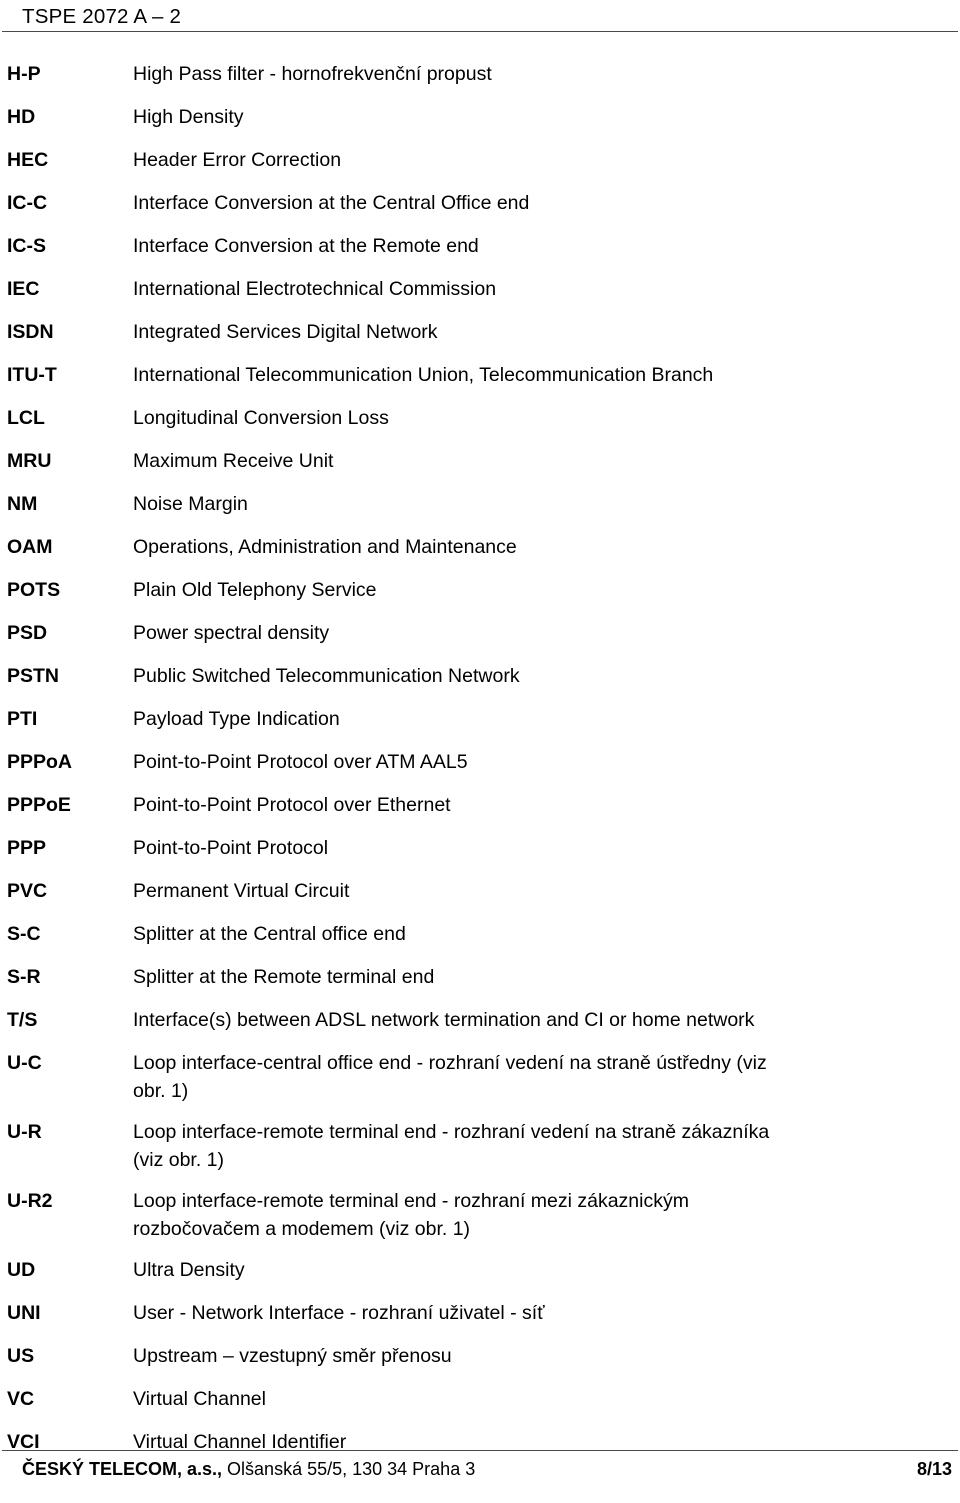 This screenshot has width=960, height=1503. What do you see at coordinates (21, 1270) in the screenshot?
I see `abbreviation-term: UD` at bounding box center [21, 1270].